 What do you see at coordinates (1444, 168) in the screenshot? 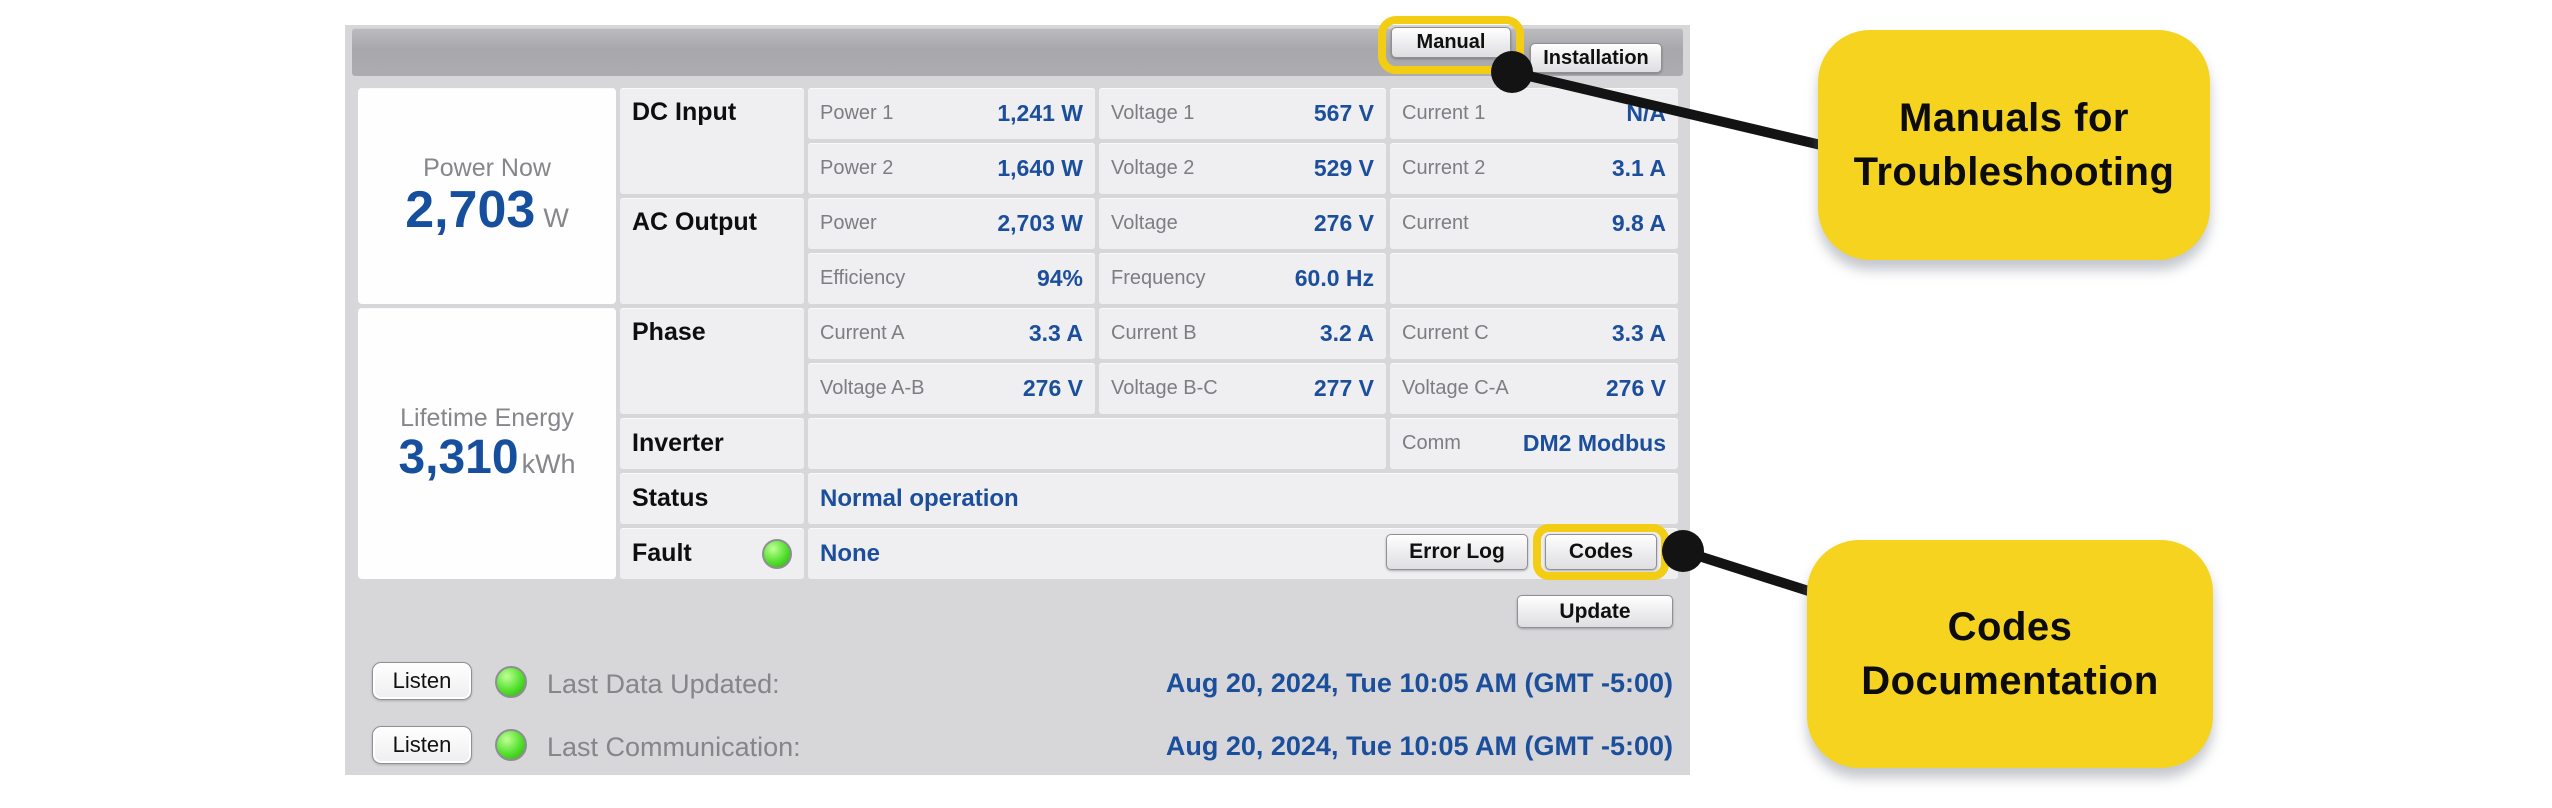
I see `metric-label: Current 2` at bounding box center [1444, 168].